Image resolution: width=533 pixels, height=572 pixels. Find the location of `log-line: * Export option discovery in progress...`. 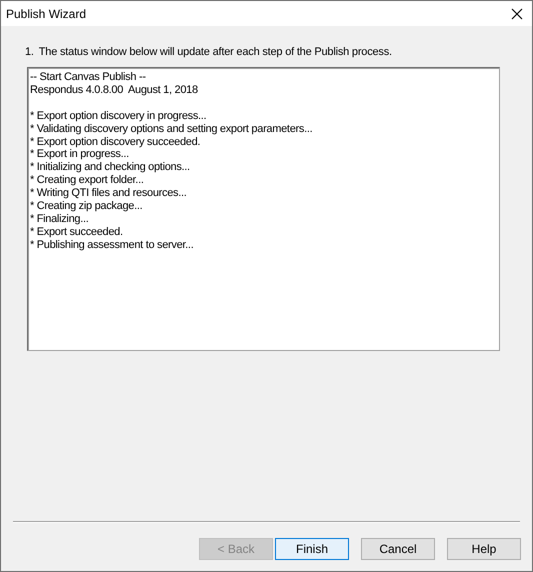

log-line: * Export option discovery in progress... is located at coordinates (119, 116).